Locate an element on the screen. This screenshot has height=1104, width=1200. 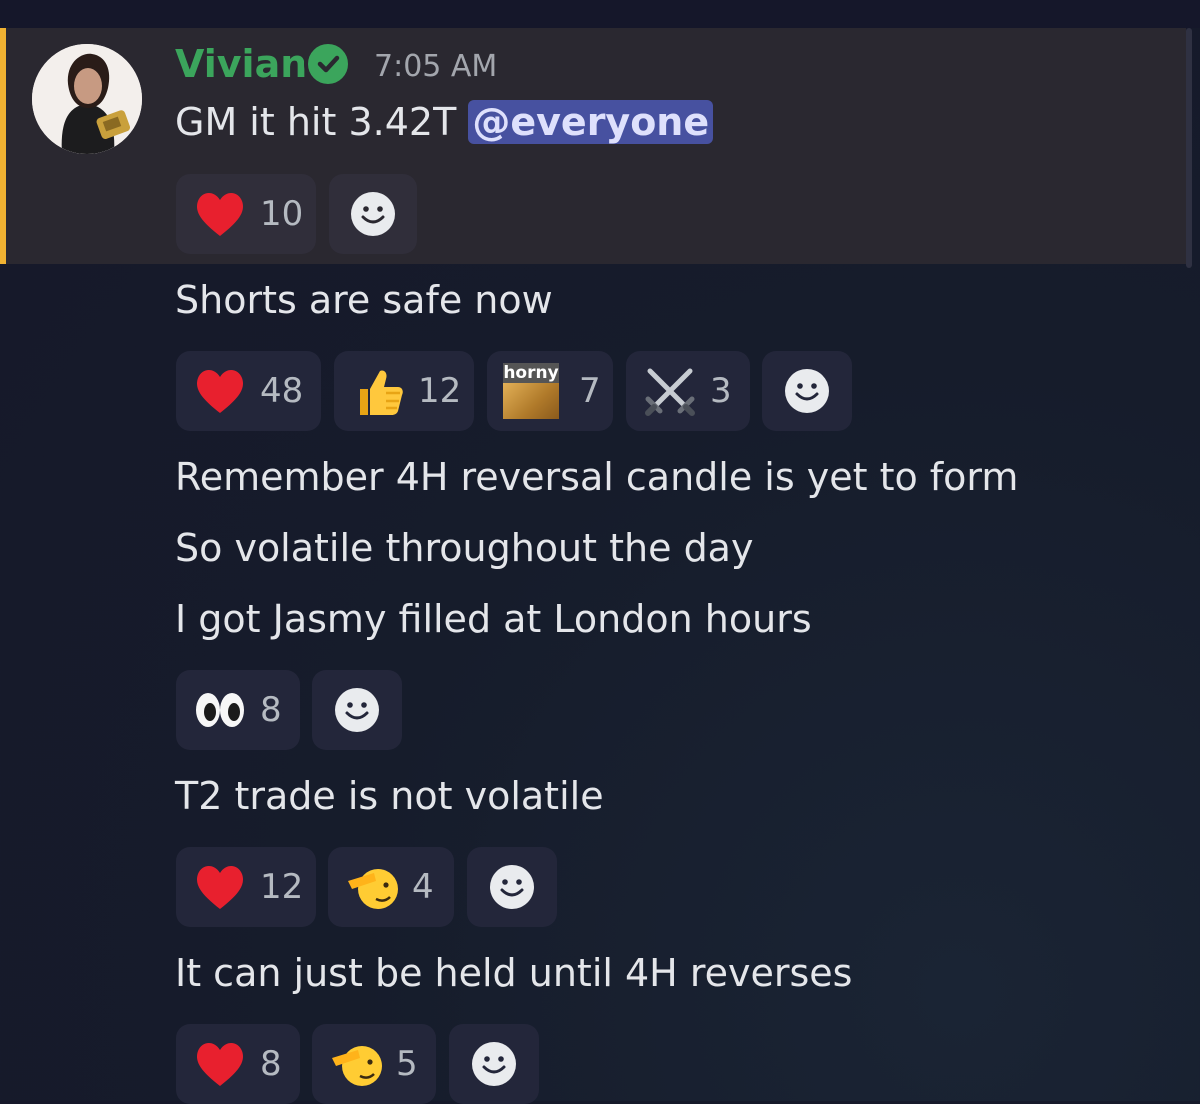
reaction-saluting-face: 5 is located at coordinates (374, 1064).